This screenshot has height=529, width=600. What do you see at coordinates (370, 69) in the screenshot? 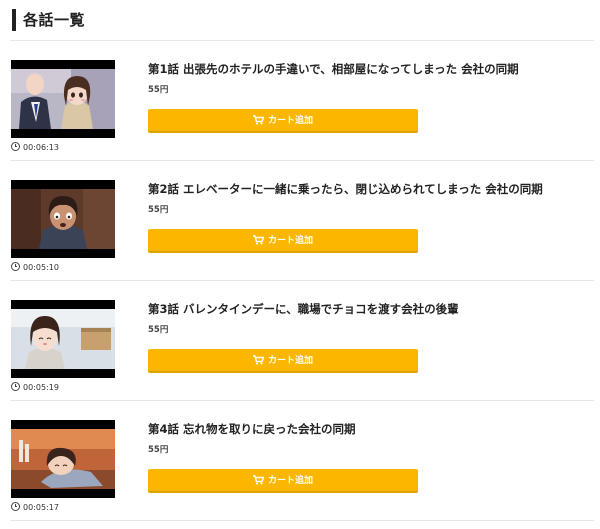
I see `episode-title: 第1話 出張先のホテルの手違いで、相部屋になってしまった 会社の同期` at bounding box center [370, 69].